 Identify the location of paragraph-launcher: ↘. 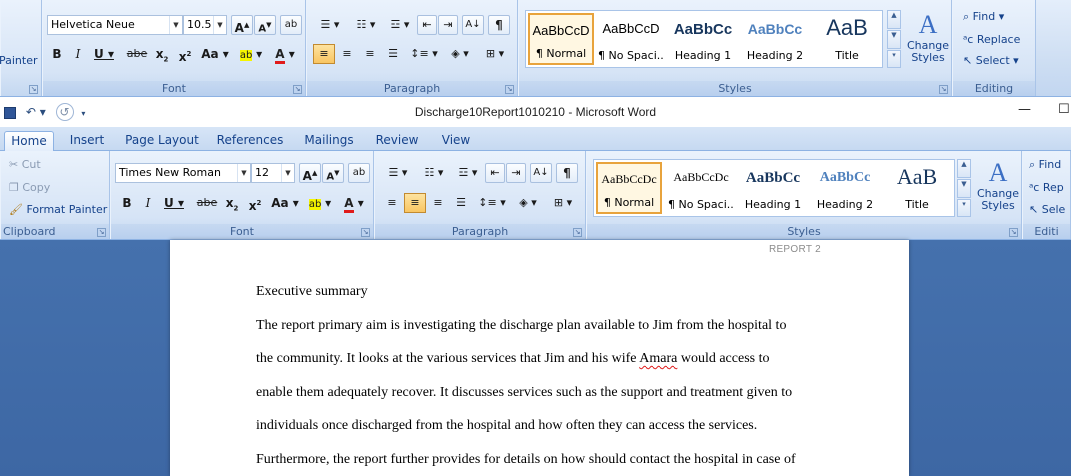
(577, 232).